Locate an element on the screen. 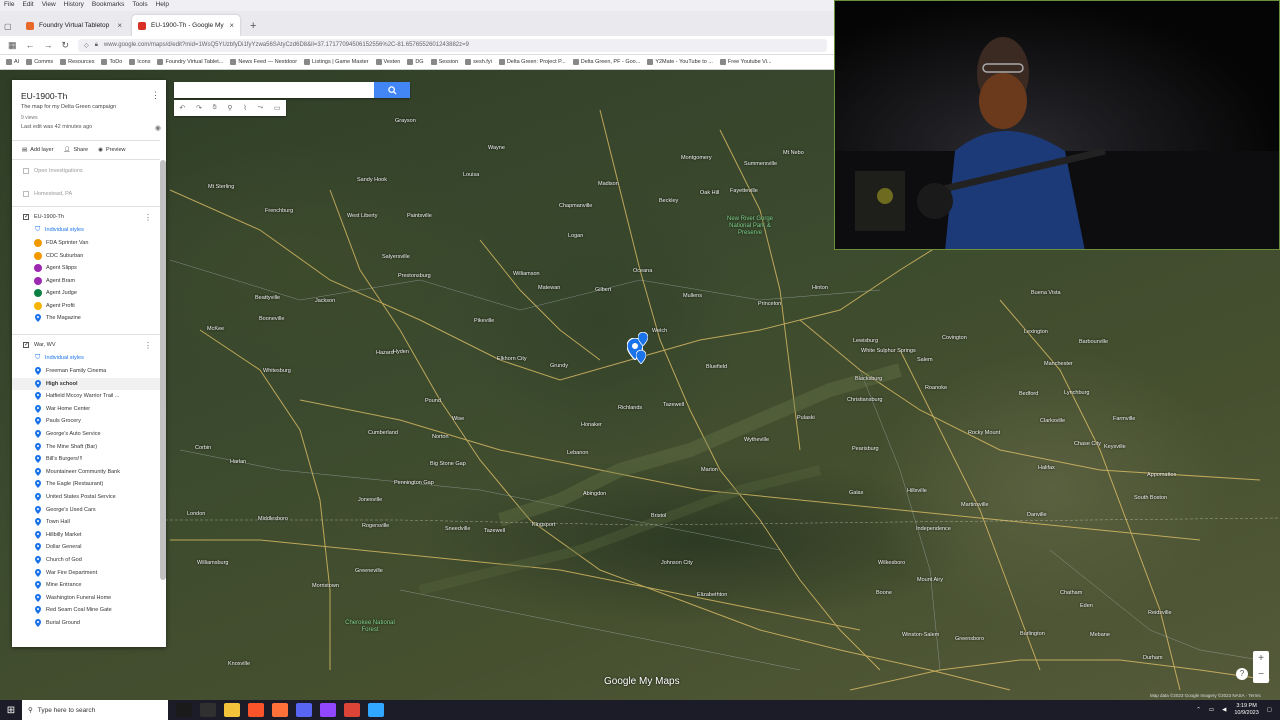 The width and height of the screenshot is (1280, 720). layer-header-eu: EU-1900-Th ⋮ is located at coordinates (86, 217).